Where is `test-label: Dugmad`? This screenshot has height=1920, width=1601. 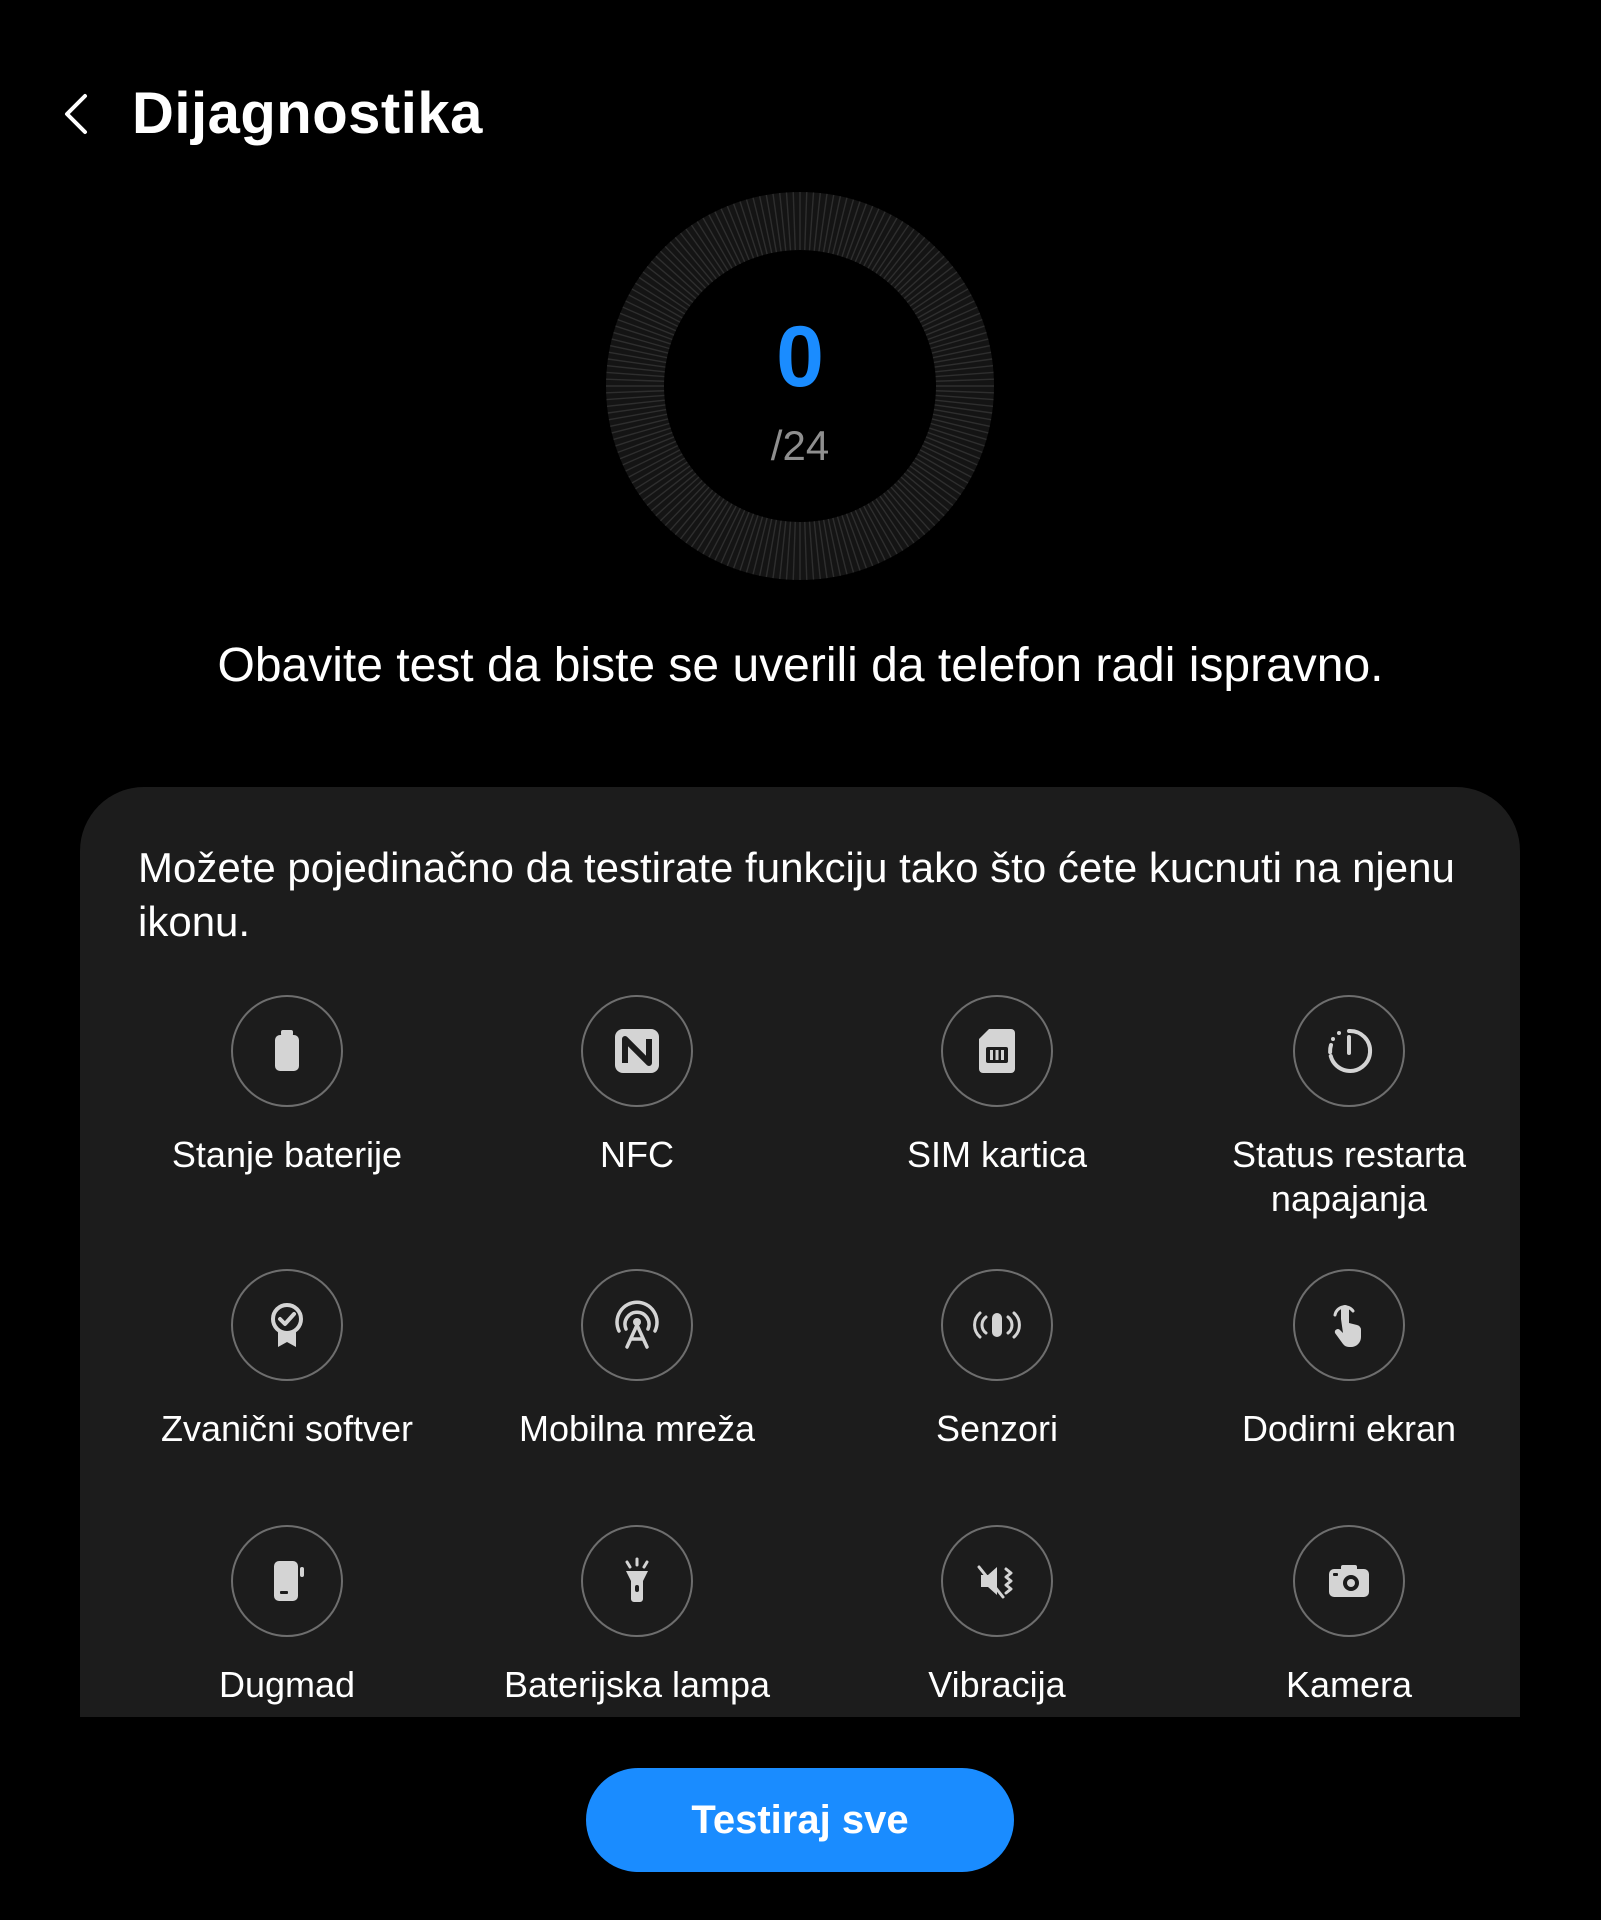
test-label: Dugmad is located at coordinates (287, 1684).